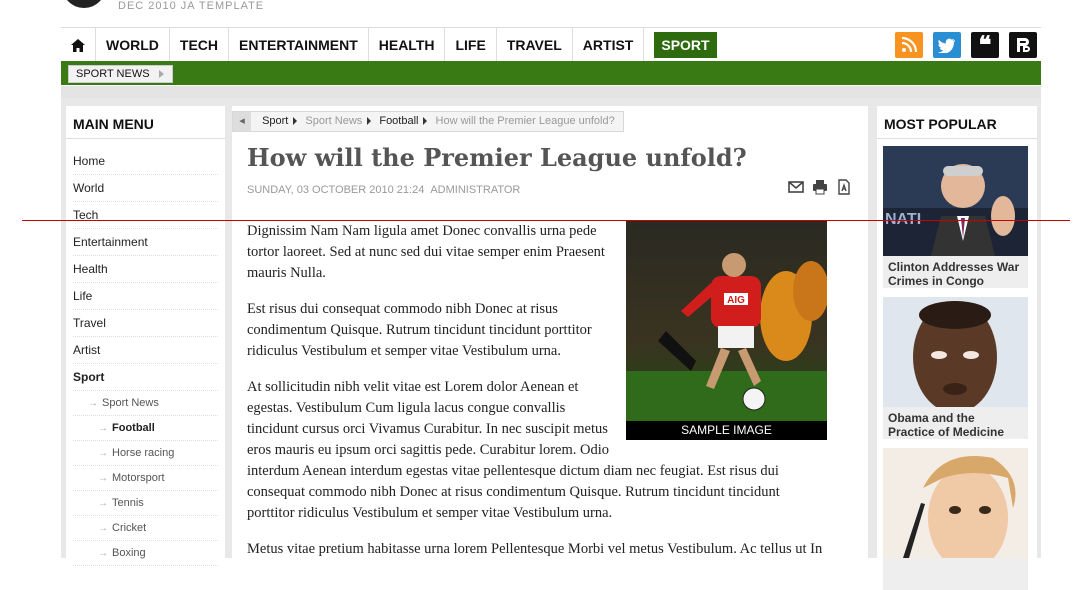  I want to click on image-caption: SAMPLE IMAGE, so click(726, 430).